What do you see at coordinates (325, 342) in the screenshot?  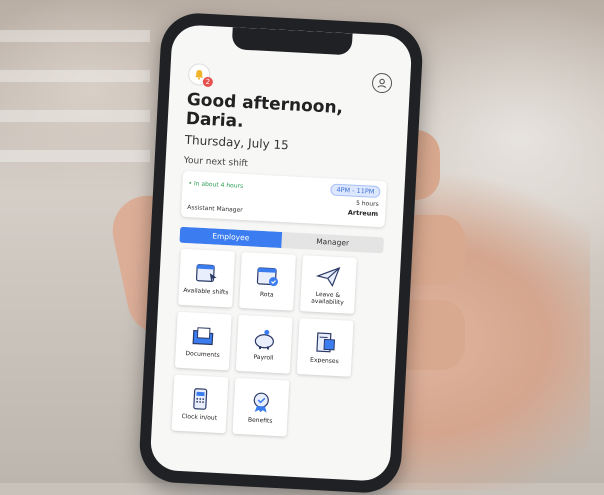 I see `receipt-icon` at bounding box center [325, 342].